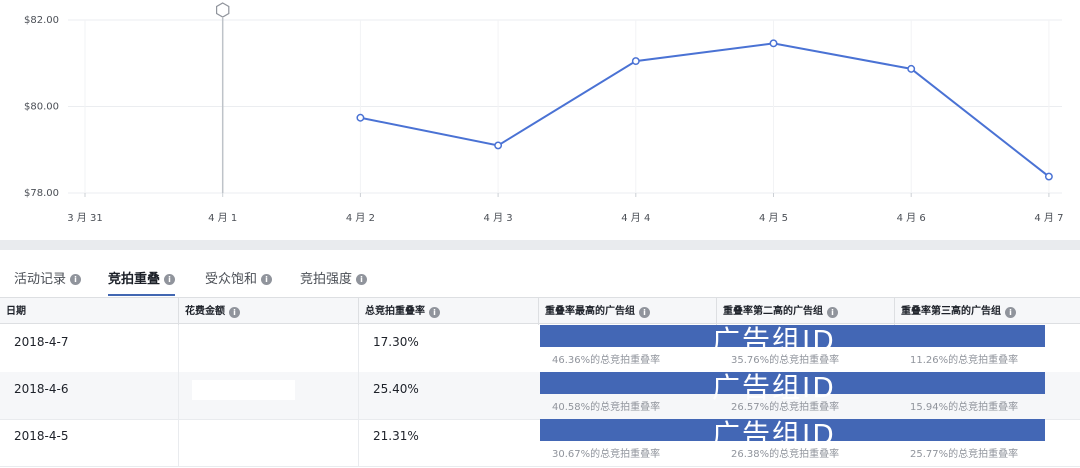 The image size is (1080, 468). Describe the element at coordinates (773, 218) in the screenshot. I see `x-tick-label: 4 月 5` at that location.